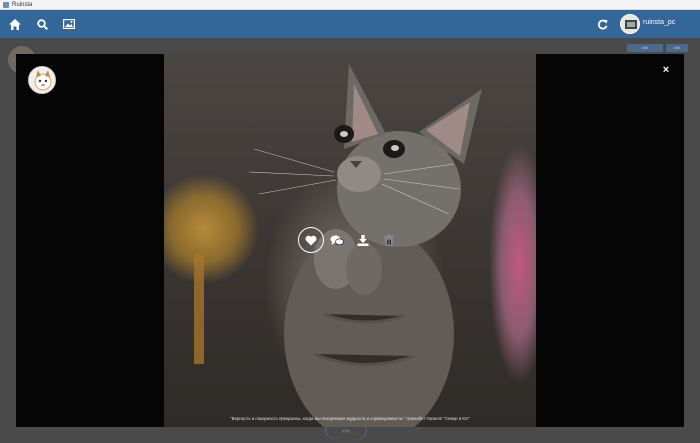  Describe the element at coordinates (15, 24) in the screenshot. I see `home-icon` at that location.